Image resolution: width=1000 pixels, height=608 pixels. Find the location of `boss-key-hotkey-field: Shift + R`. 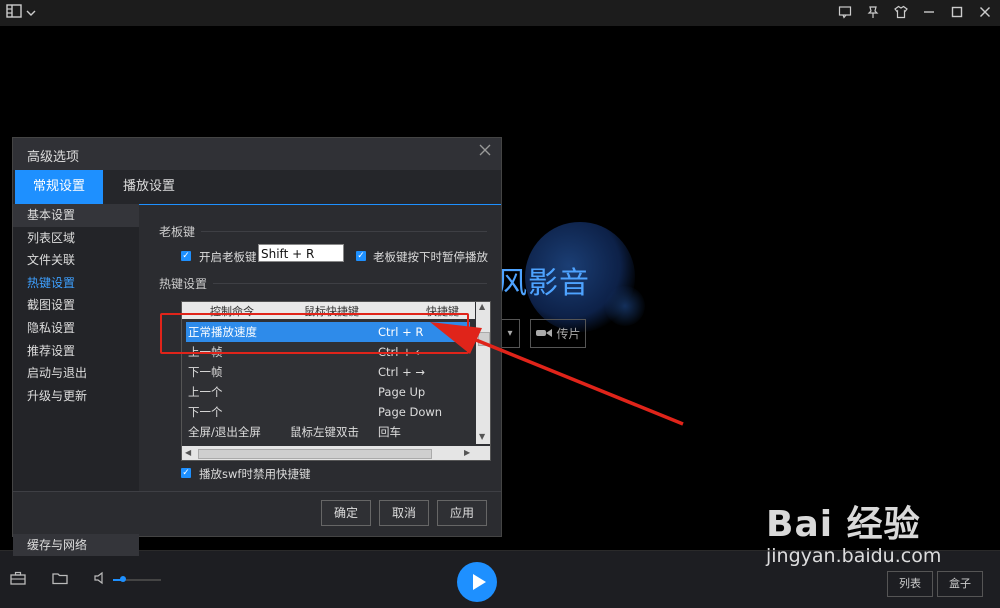

boss-key-hotkey-field: Shift + R is located at coordinates (301, 253).